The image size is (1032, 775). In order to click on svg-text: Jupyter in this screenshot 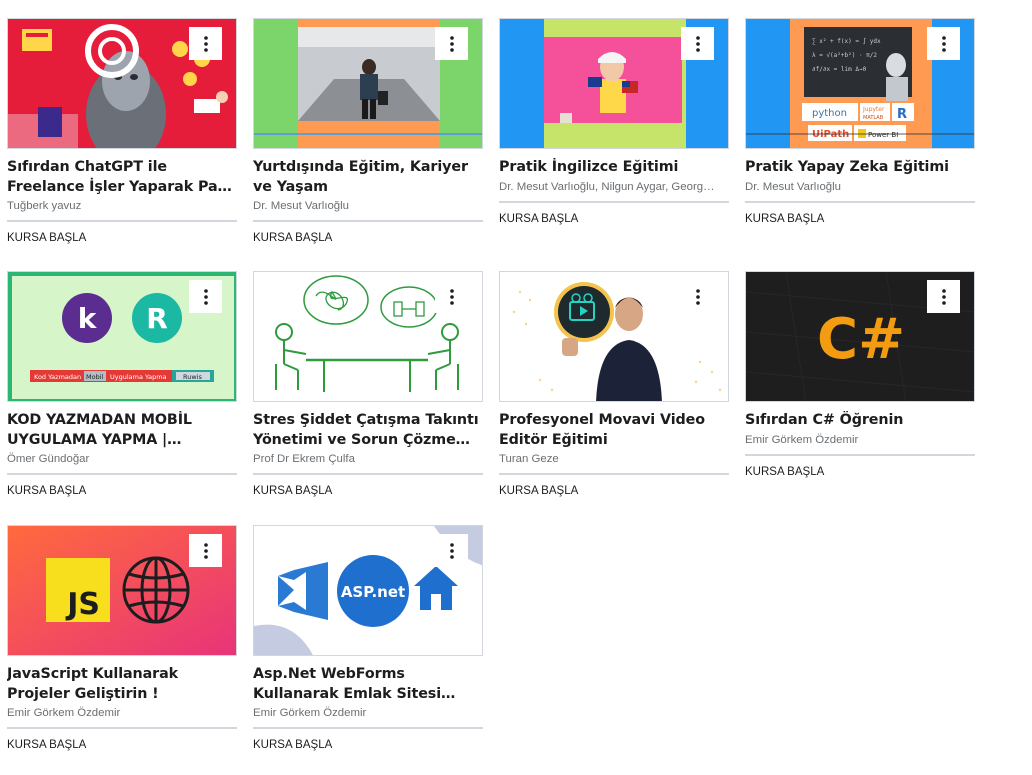, I will do `click(873, 109)`.